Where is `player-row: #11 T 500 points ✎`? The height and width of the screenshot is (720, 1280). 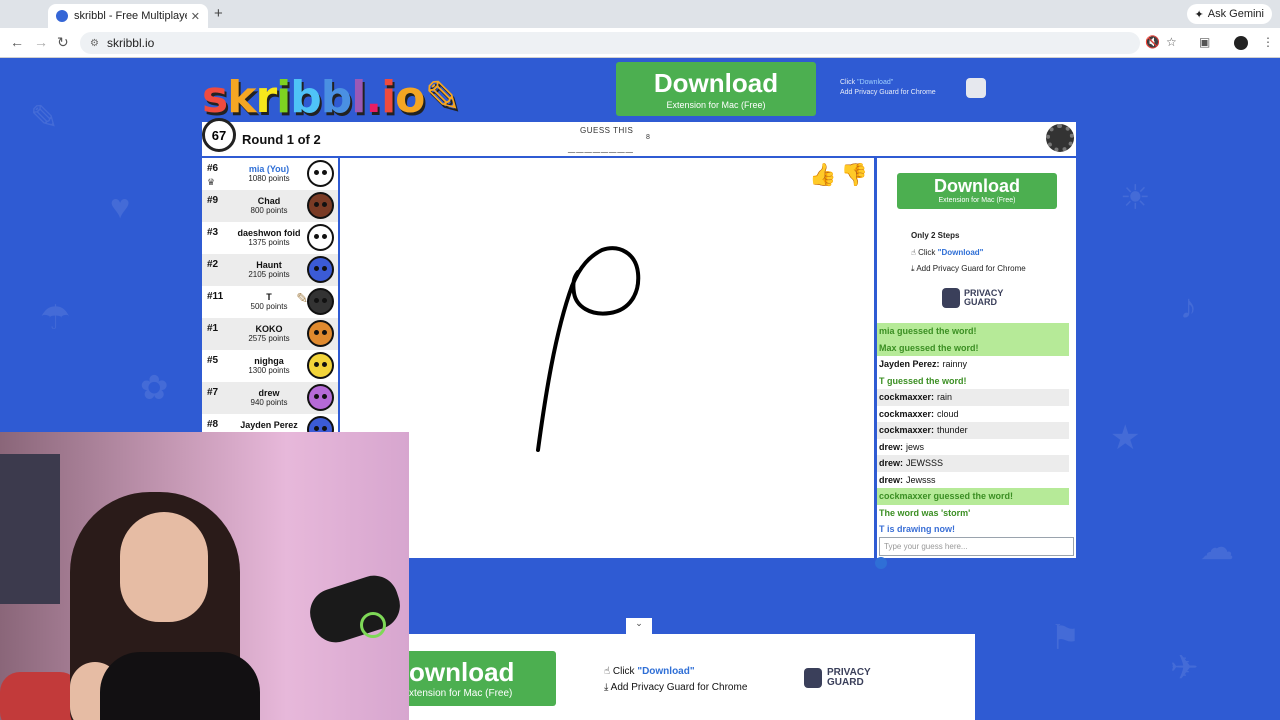 player-row: #11 T 500 points ✎ is located at coordinates (270, 302).